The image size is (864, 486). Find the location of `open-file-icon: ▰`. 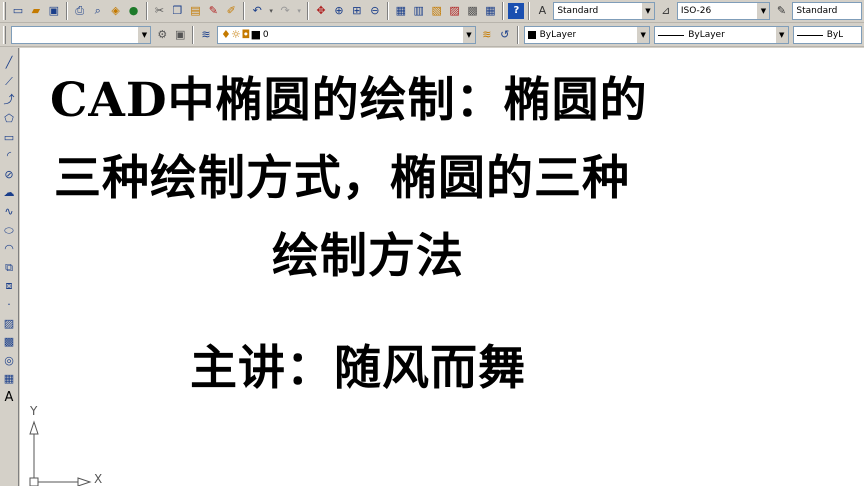

open-file-icon: ▰ is located at coordinates (36, 11).